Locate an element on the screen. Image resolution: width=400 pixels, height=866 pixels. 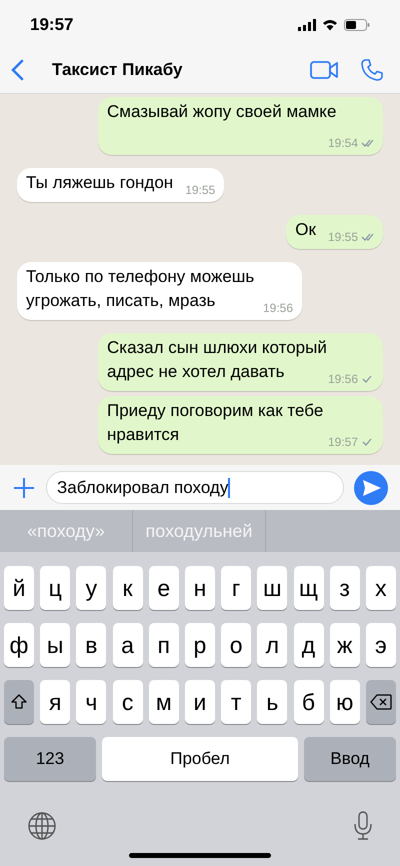
keyboard-key: д is located at coordinates (309, 645).